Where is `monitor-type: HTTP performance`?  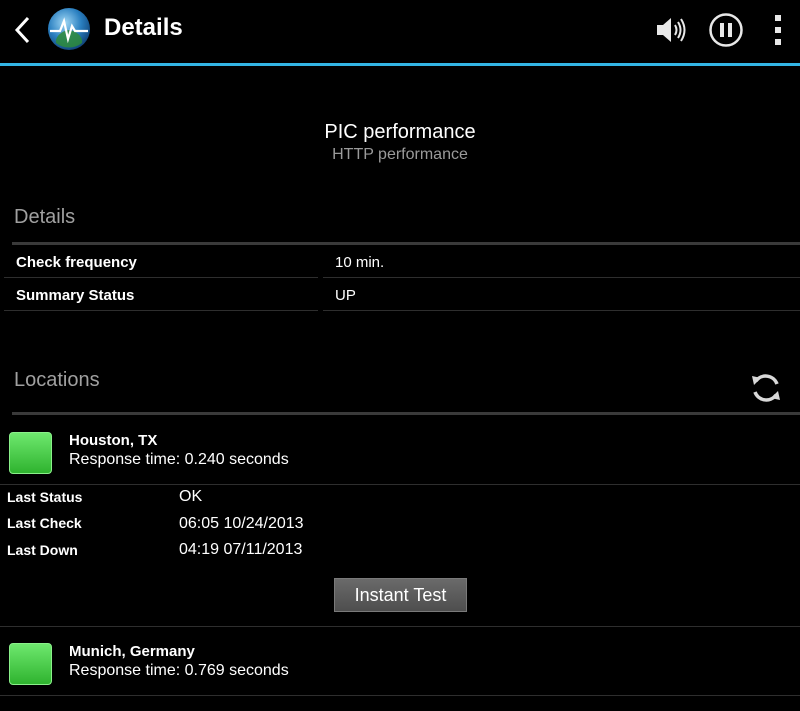 monitor-type: HTTP performance is located at coordinates (400, 154).